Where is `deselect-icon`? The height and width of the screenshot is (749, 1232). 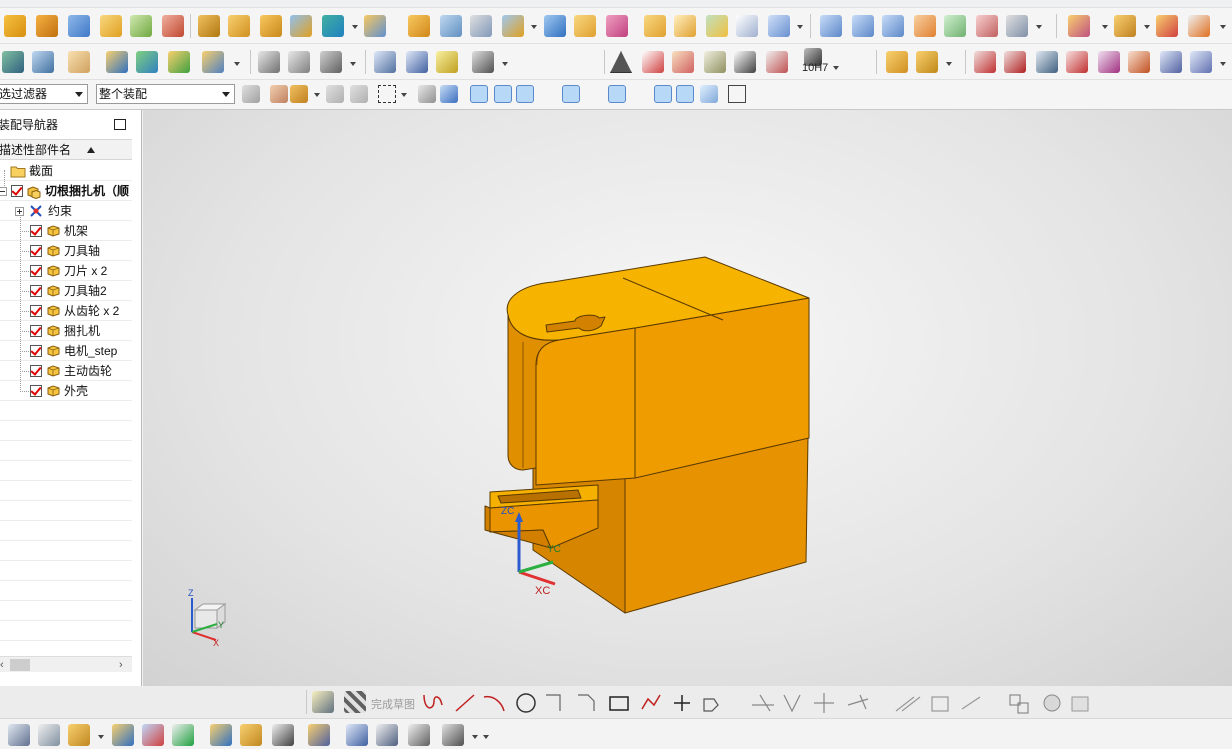 deselect-icon is located at coordinates (335, 94).